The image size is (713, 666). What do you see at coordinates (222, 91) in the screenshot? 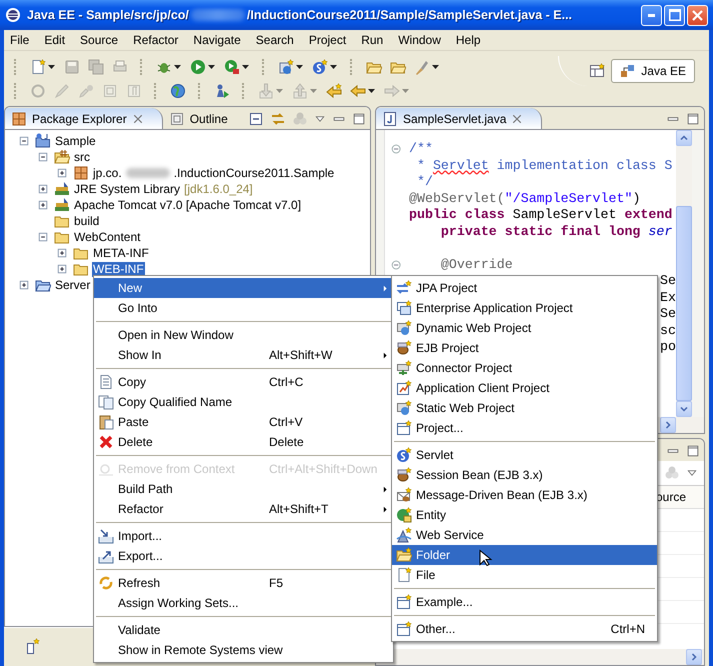
I see `person-run-icon` at bounding box center [222, 91].